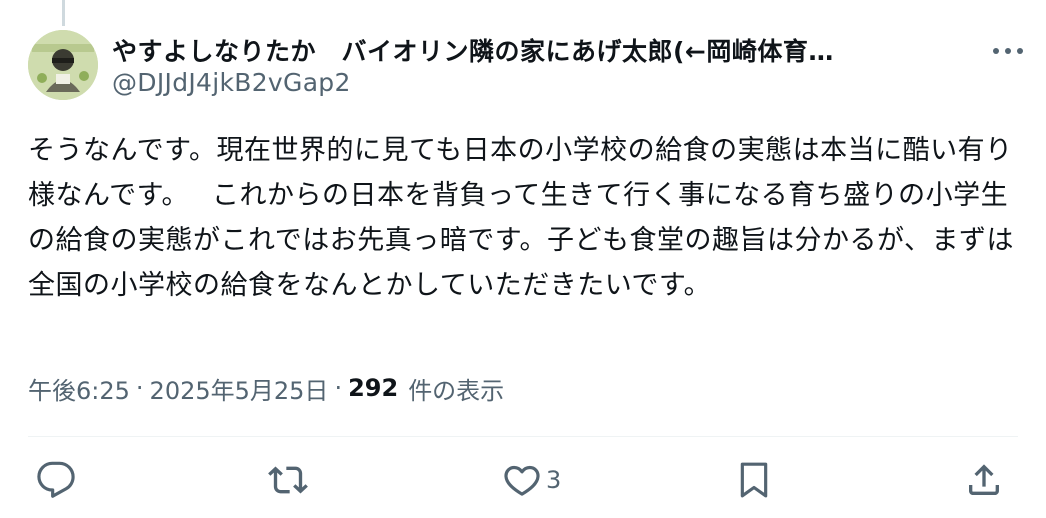 The width and height of the screenshot is (1046, 518). I want to click on share-icon, so click(984, 479).